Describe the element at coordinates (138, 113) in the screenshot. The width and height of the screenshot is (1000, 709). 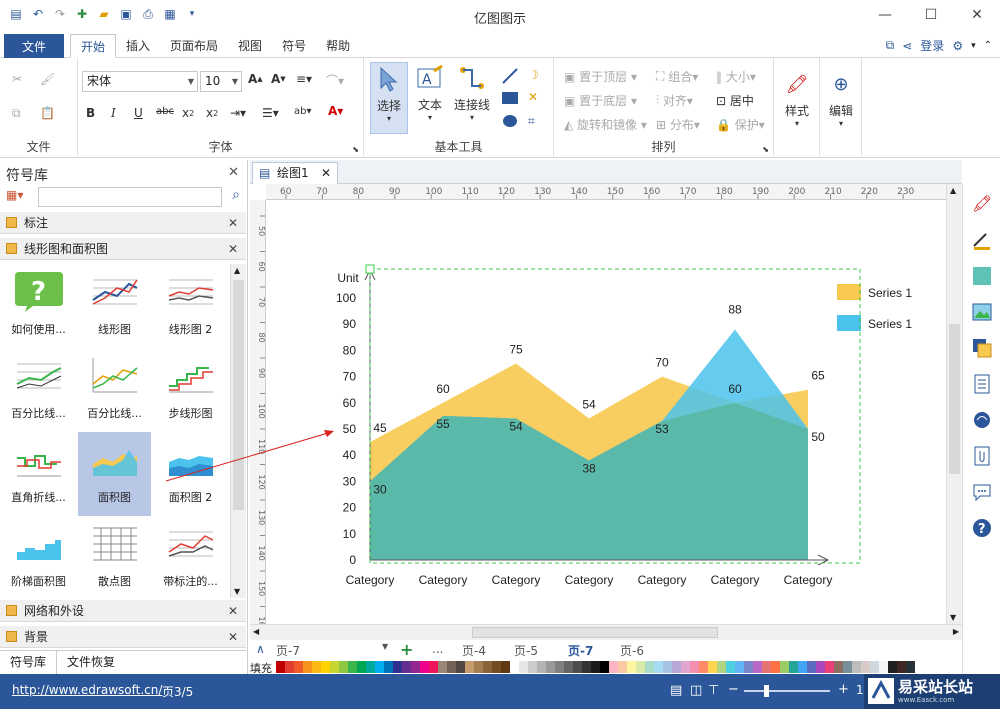
I see `underline-icon: U` at that location.